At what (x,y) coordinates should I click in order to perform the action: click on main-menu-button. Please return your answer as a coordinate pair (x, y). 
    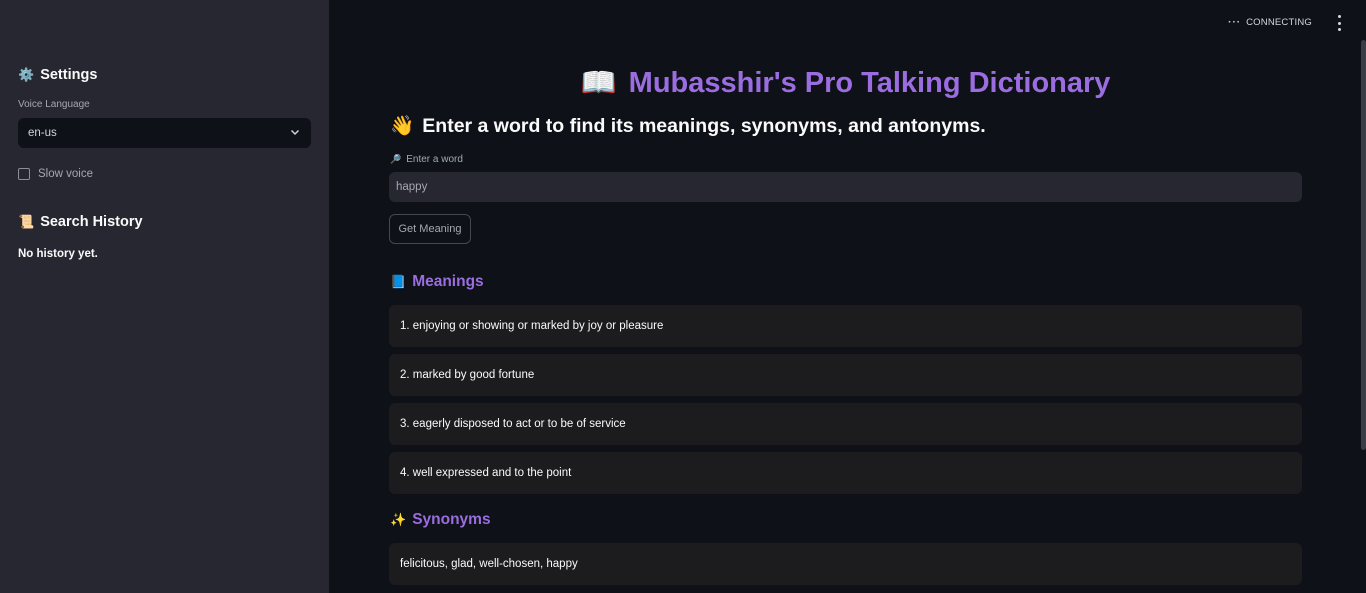
    Looking at the image, I should click on (1339, 23).